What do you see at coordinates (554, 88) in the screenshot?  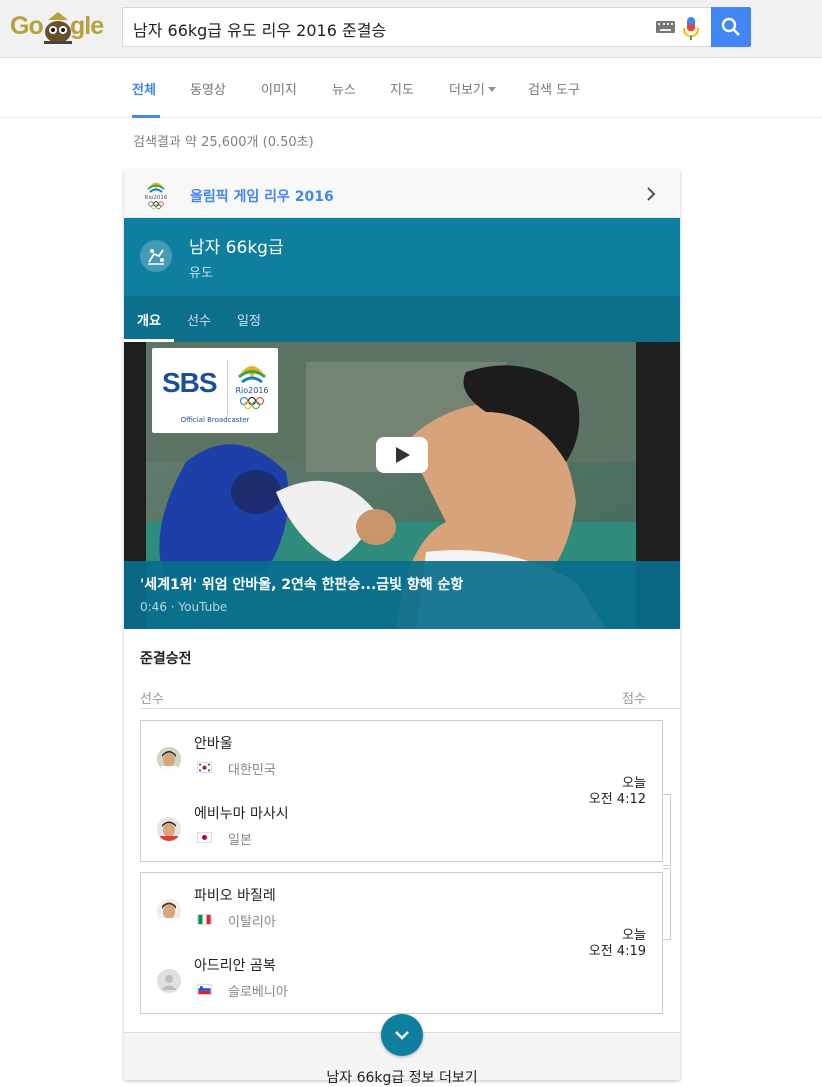 I see `tab-search-tools: 검색 도구` at bounding box center [554, 88].